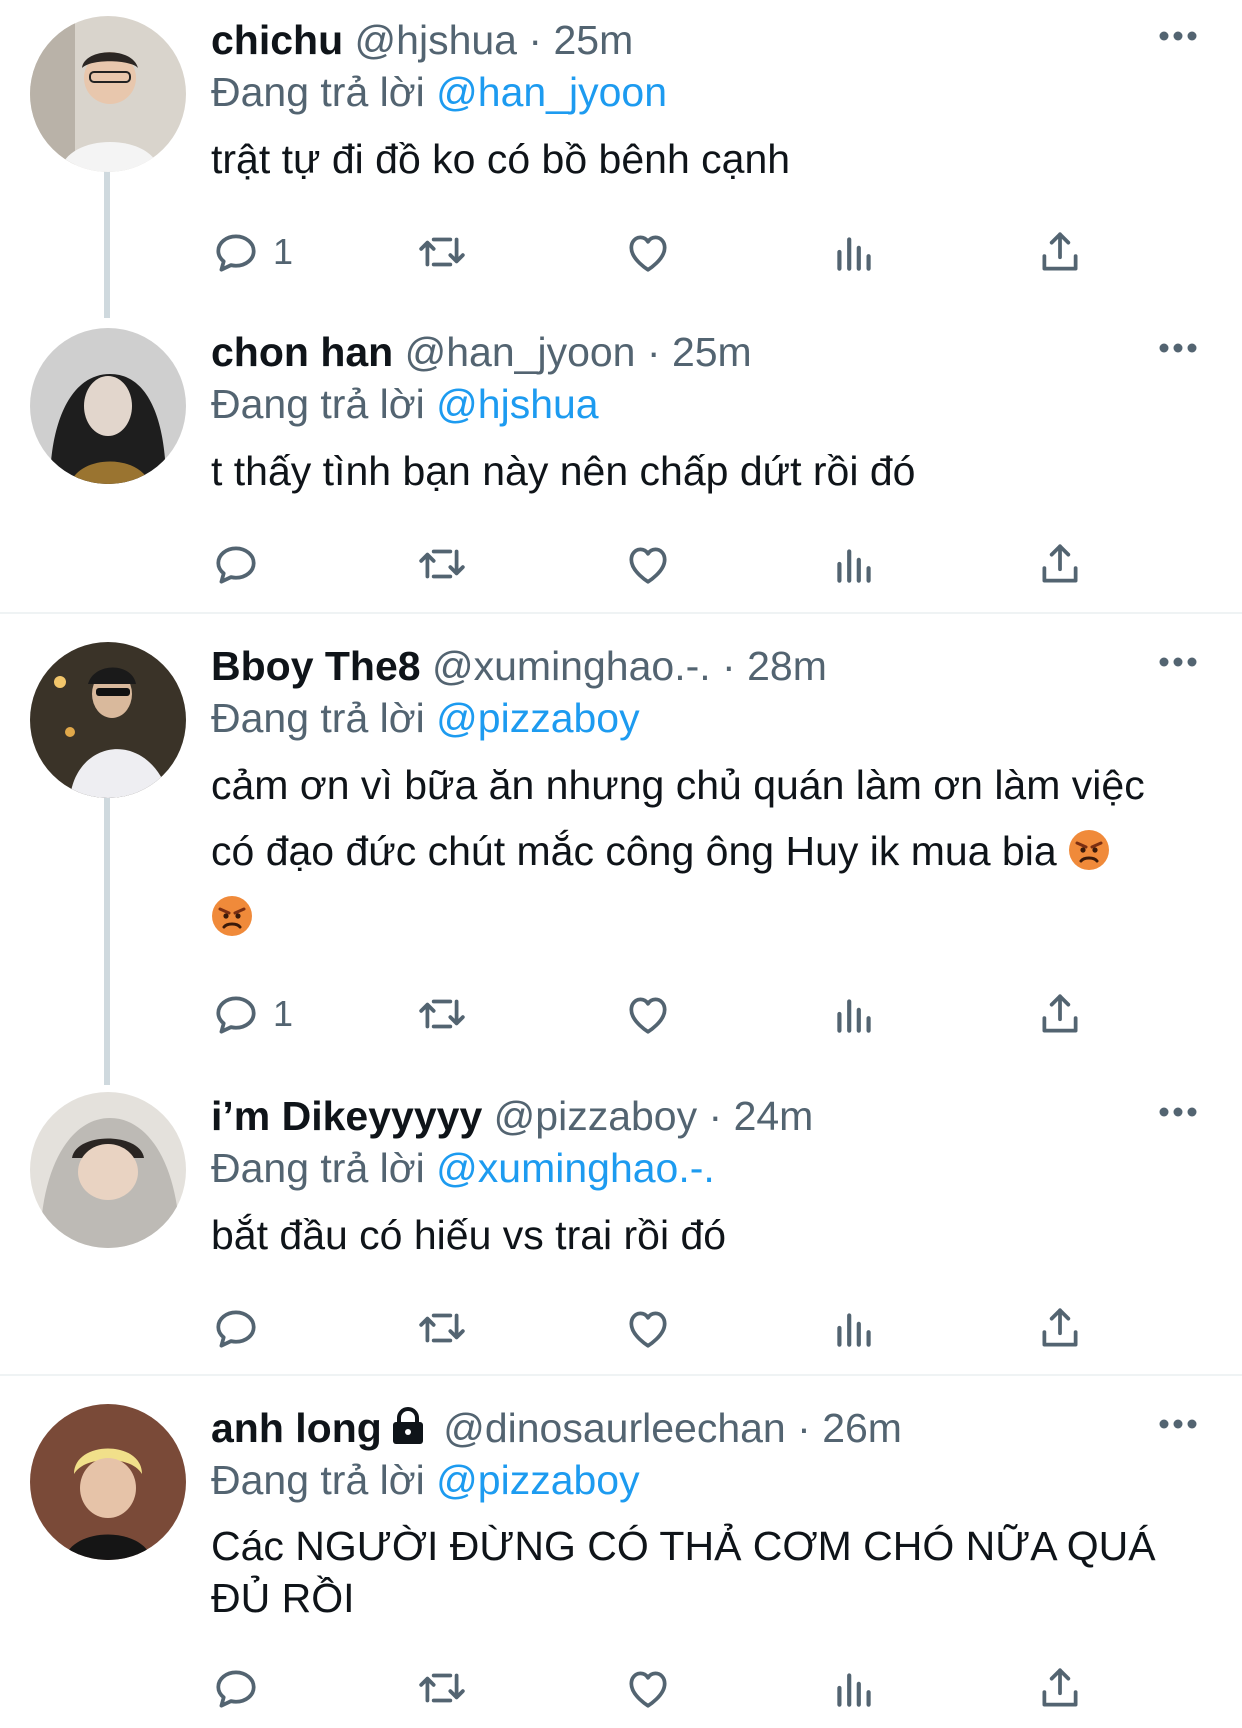 This screenshot has height=1728, width=1242. I want to click on divider, so click(621, 613).